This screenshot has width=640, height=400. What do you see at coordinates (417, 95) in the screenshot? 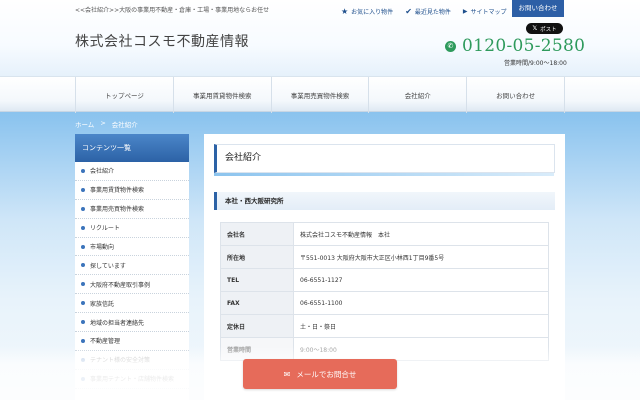
I see `nav-company: 会社紹介` at bounding box center [417, 95].